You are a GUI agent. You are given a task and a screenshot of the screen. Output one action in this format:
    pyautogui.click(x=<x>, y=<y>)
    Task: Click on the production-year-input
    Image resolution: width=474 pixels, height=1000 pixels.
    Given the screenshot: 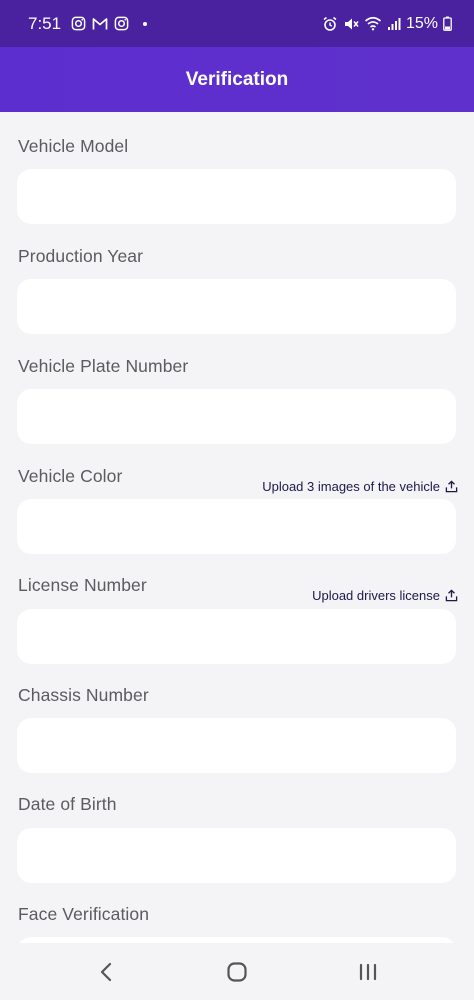 What is the action you would take?
    pyautogui.click(x=236, y=306)
    